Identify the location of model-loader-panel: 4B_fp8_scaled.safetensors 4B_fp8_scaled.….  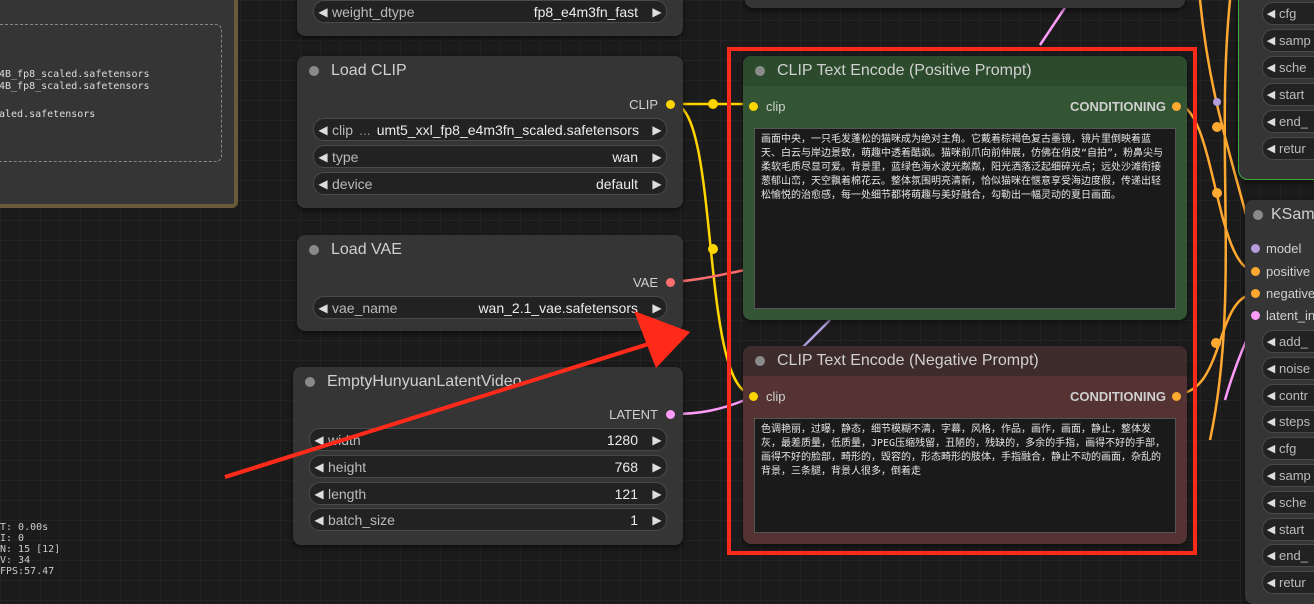
(119, 104).